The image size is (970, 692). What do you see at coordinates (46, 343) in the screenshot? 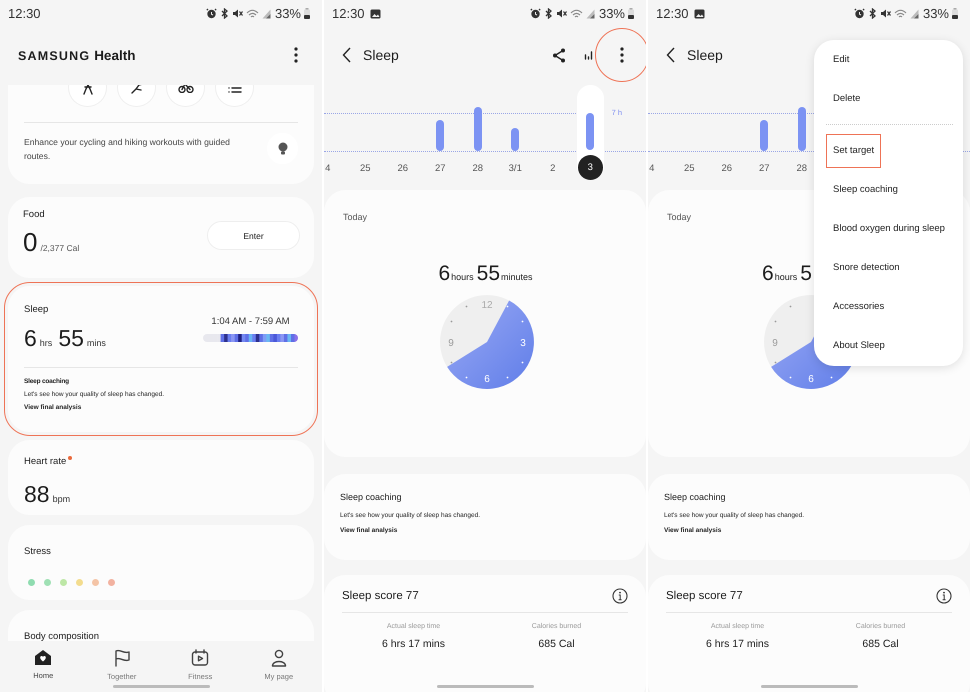
I see `hours-unit: hrs` at bounding box center [46, 343].